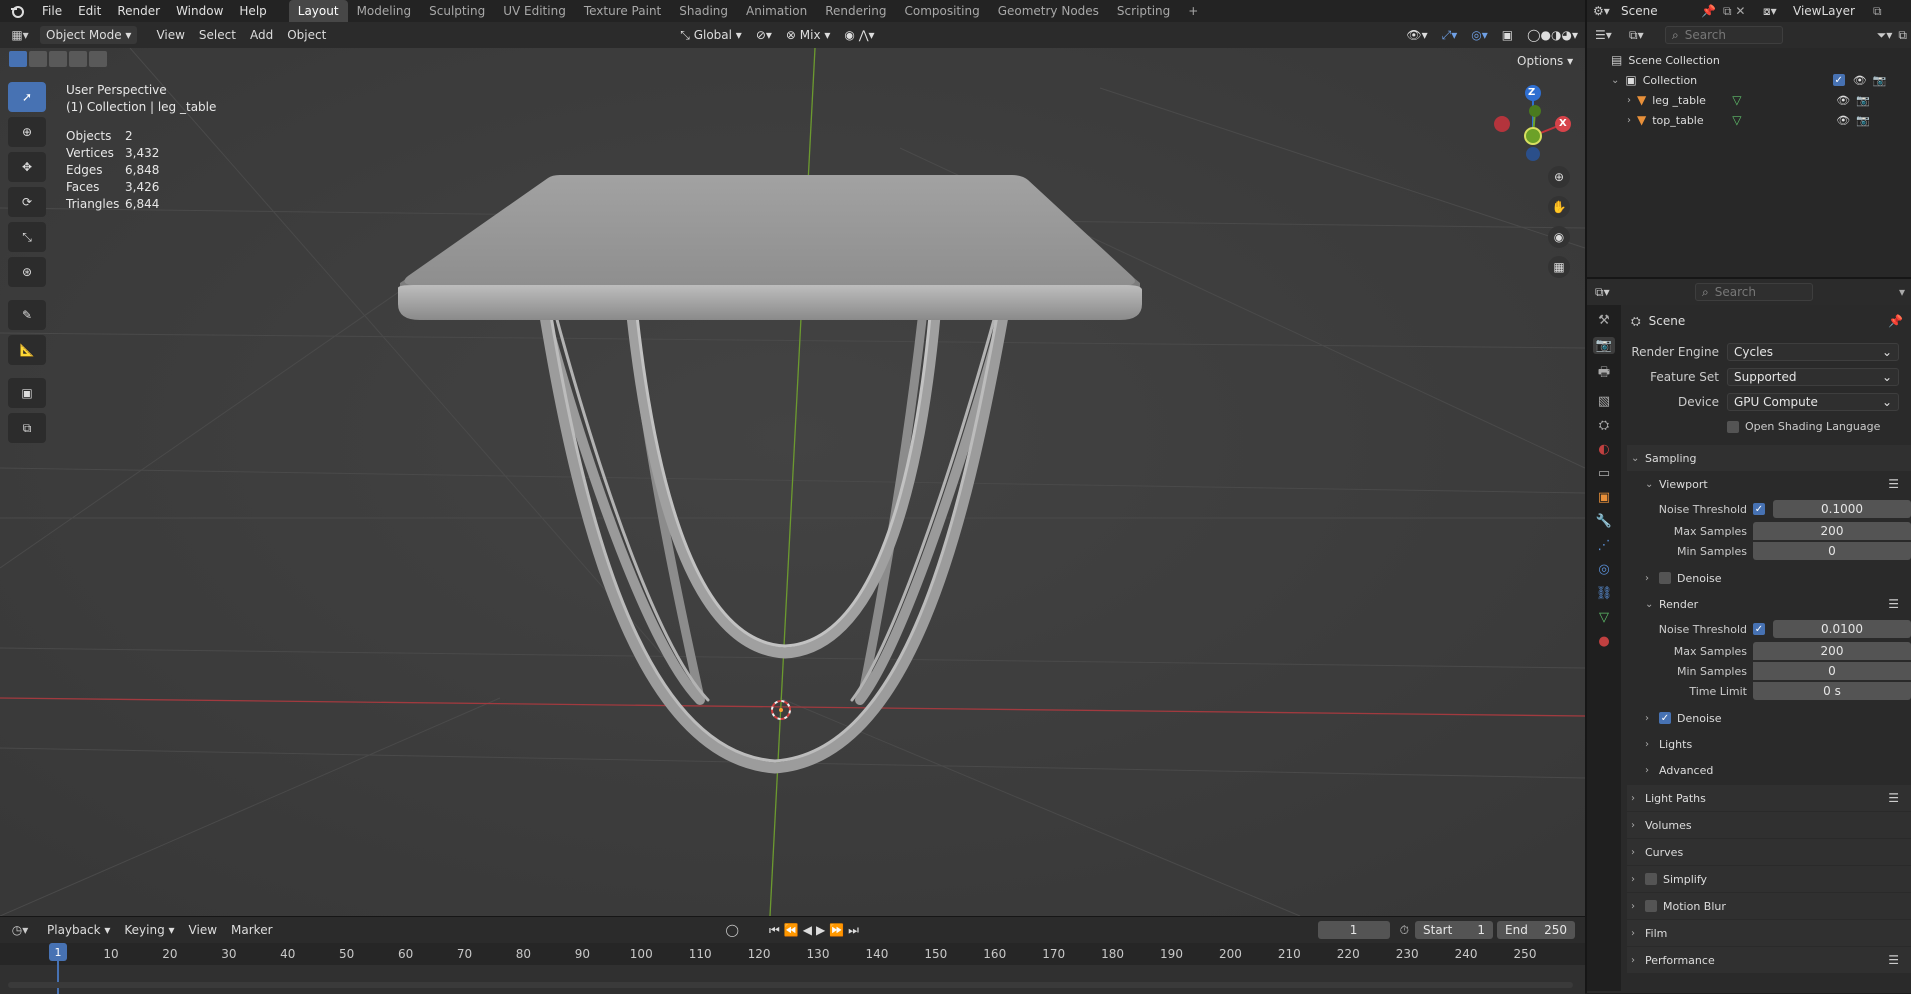 The image size is (1911, 994). I want to click on add-workspace-button: +, so click(1193, 11).